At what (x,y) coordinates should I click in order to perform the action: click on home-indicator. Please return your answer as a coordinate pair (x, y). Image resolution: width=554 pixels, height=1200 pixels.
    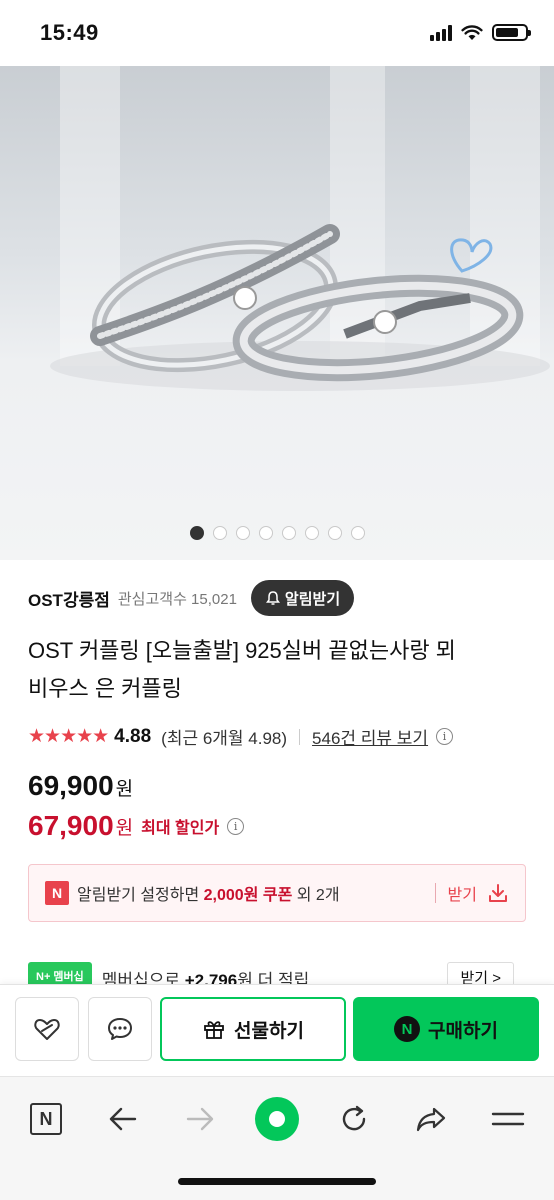
    Looking at the image, I should click on (277, 1181).